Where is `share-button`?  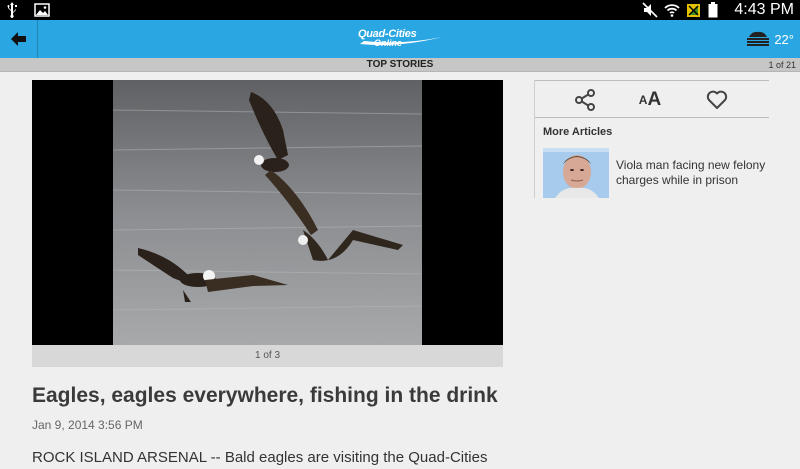 share-button is located at coordinates (585, 100).